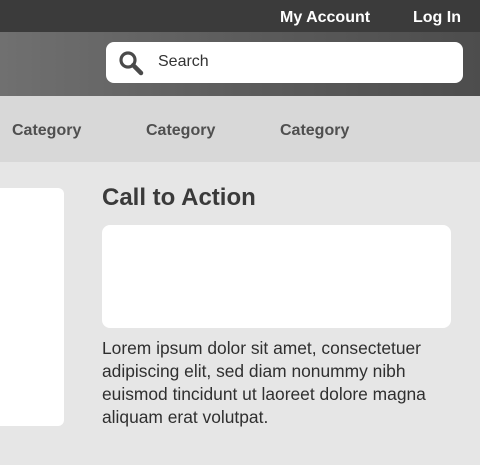  What do you see at coordinates (131, 63) in the screenshot?
I see `search-icon` at bounding box center [131, 63].